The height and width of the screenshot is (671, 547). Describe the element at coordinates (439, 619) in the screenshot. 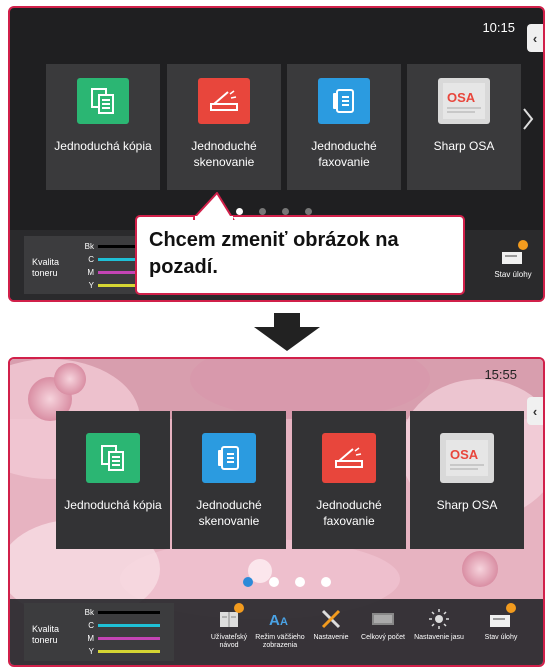

I see `brightness-icon` at that location.